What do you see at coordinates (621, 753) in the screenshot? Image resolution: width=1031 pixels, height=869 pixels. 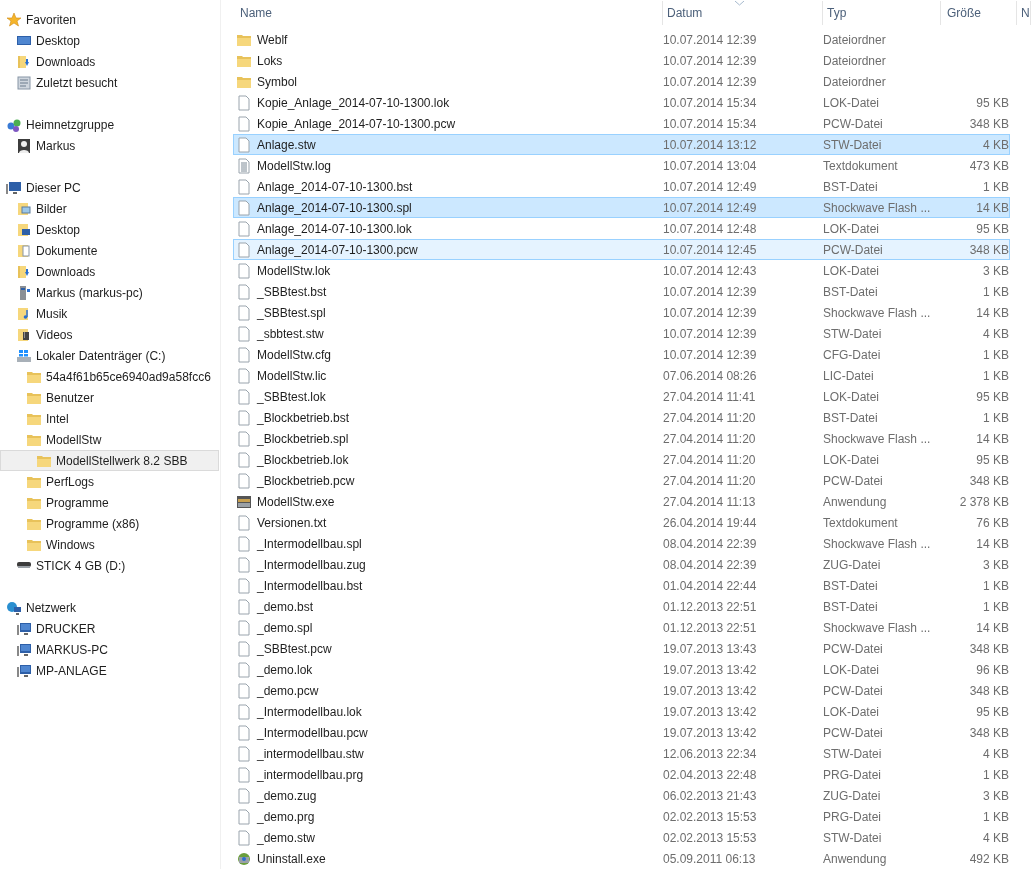 I see `file-row: _intermodellbau.stw 12.06.2013 22:34 STW-Datei 4 KB` at bounding box center [621, 753].